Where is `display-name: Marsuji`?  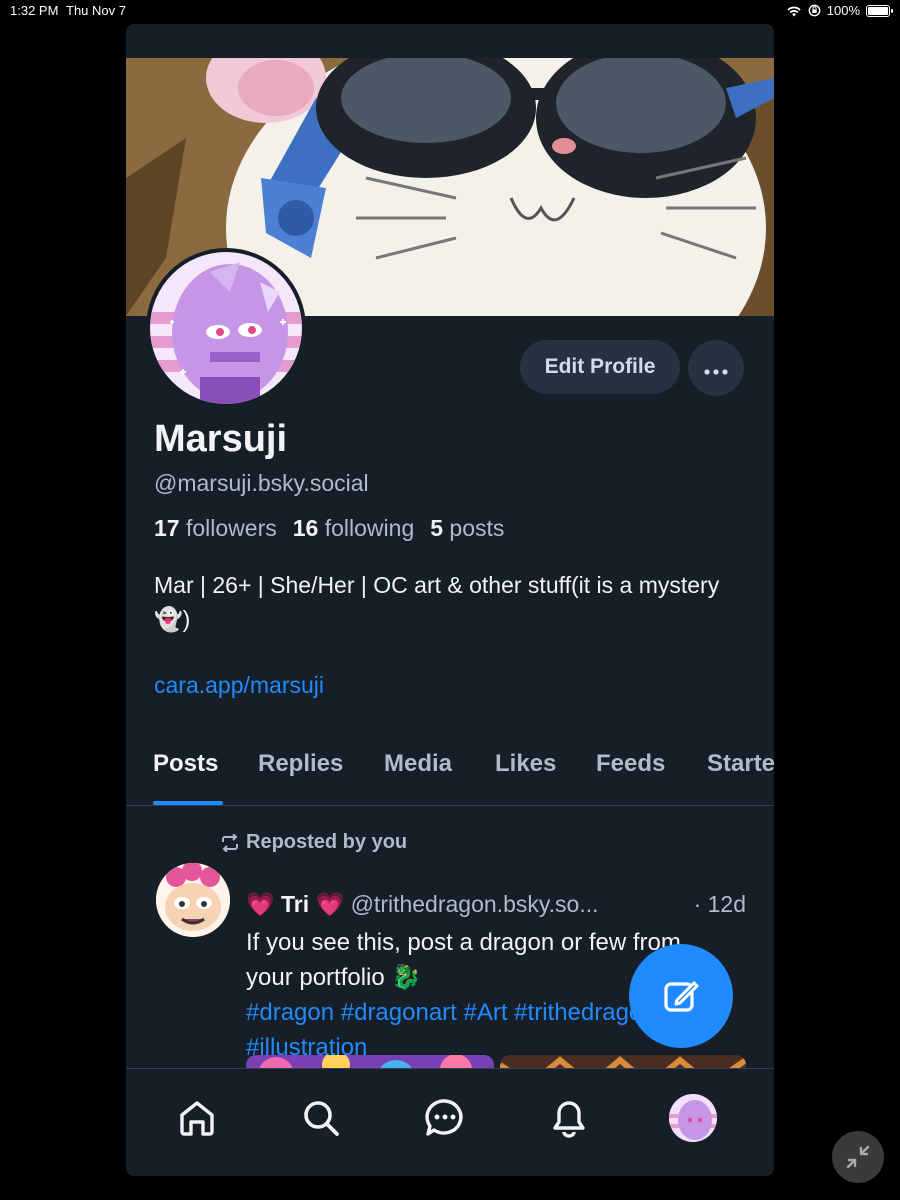 display-name: Marsuji is located at coordinates (221, 439).